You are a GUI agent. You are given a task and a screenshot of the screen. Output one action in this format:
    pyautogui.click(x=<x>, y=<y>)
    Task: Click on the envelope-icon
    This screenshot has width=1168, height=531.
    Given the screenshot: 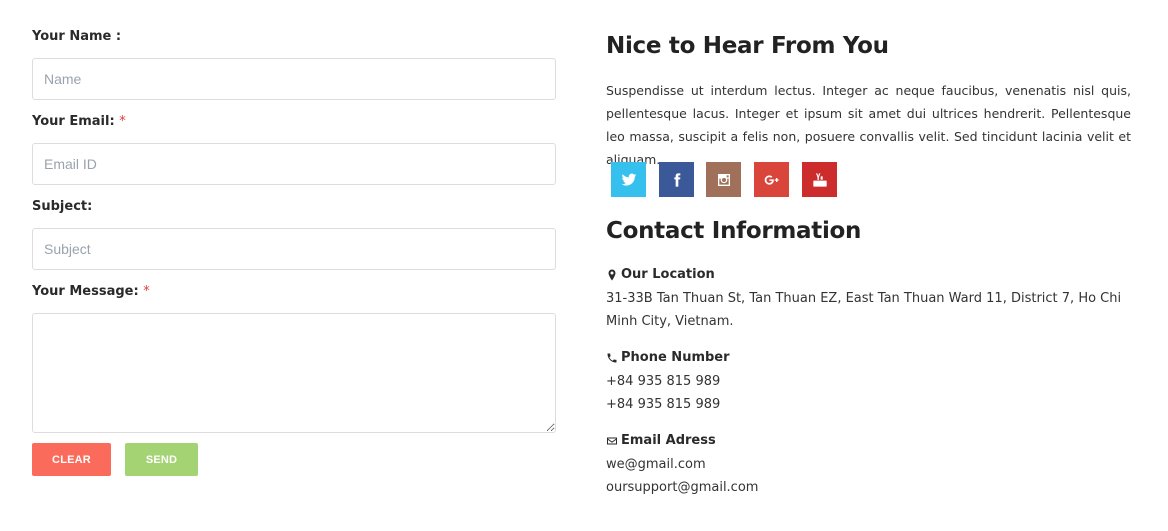 What is the action you would take?
    pyautogui.click(x=612, y=440)
    